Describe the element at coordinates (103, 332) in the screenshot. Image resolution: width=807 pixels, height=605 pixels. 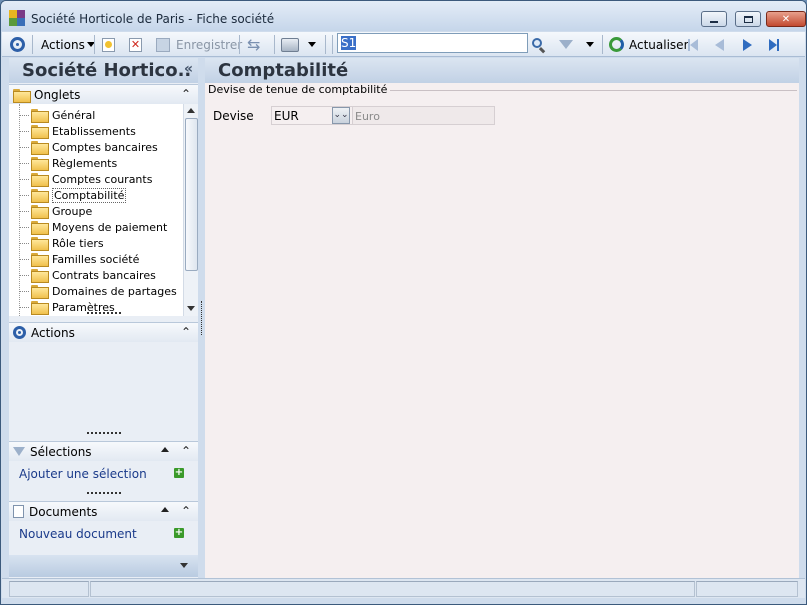
I see `actions-section-header: Actions ⌃` at that location.